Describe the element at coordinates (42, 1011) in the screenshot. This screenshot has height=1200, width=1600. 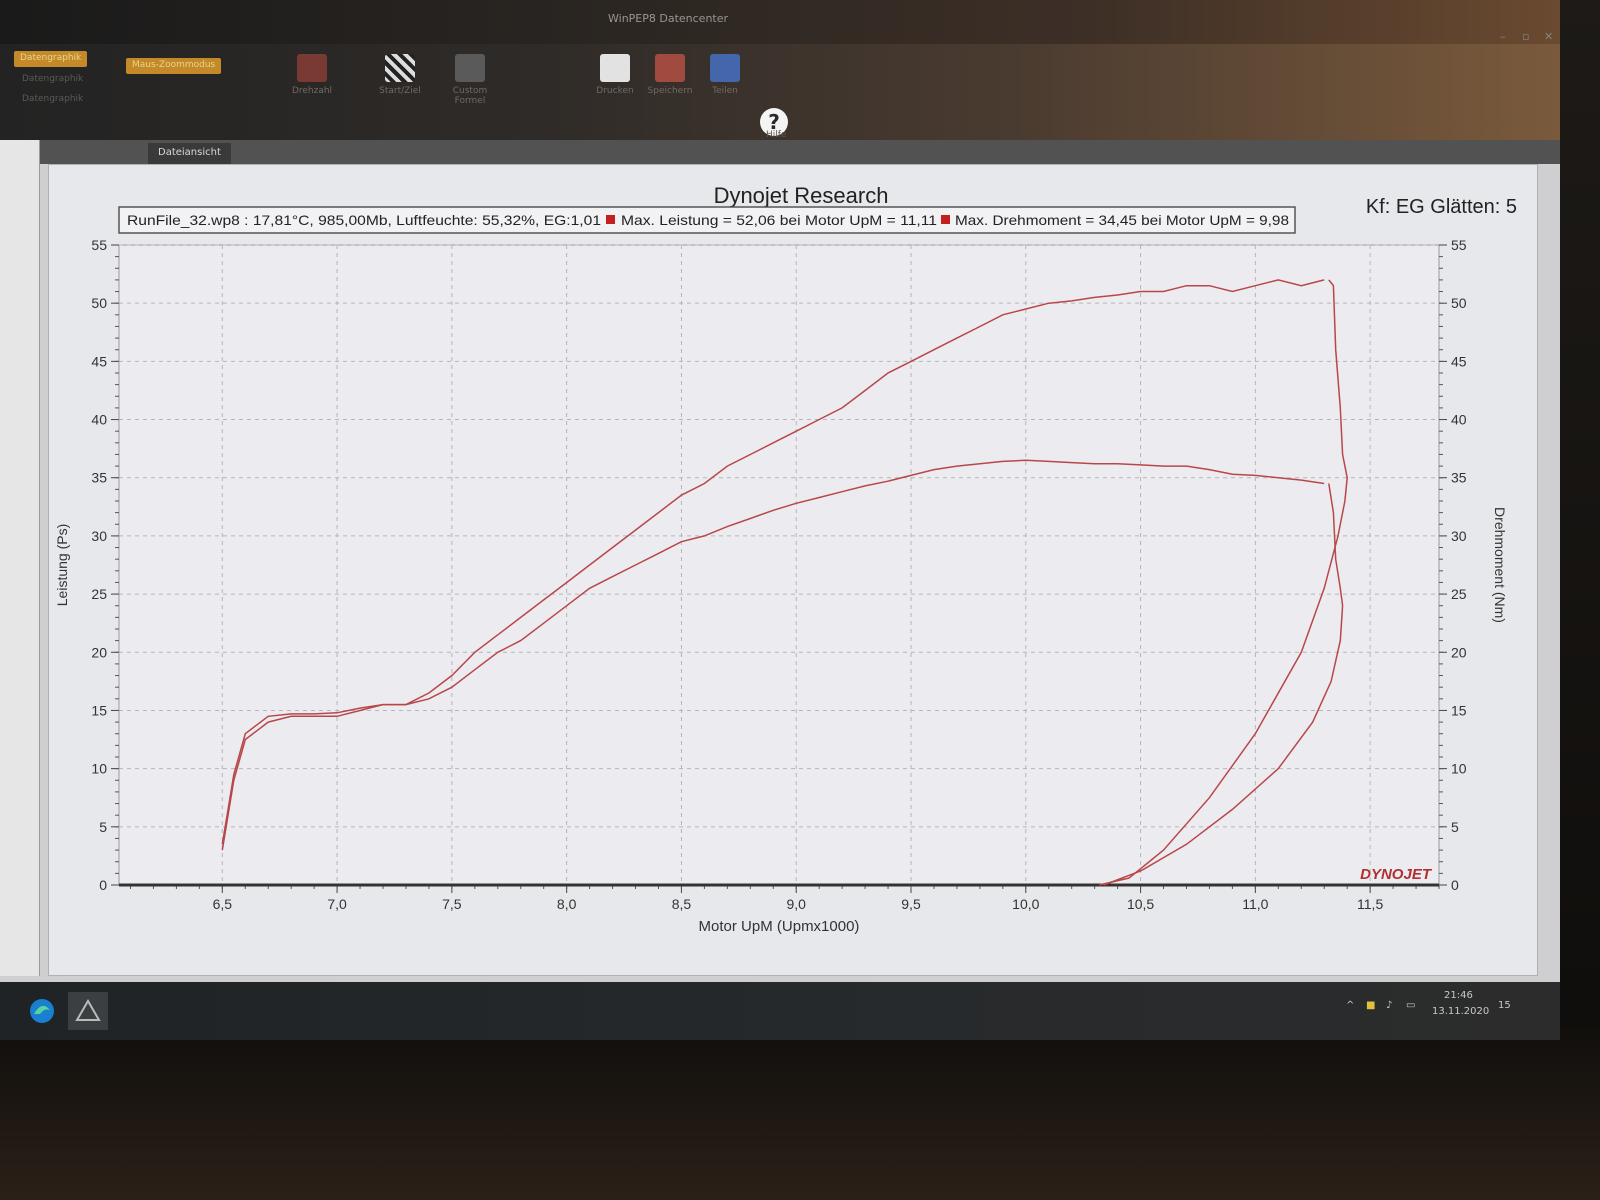
I see `edge-browser-icon` at that location.